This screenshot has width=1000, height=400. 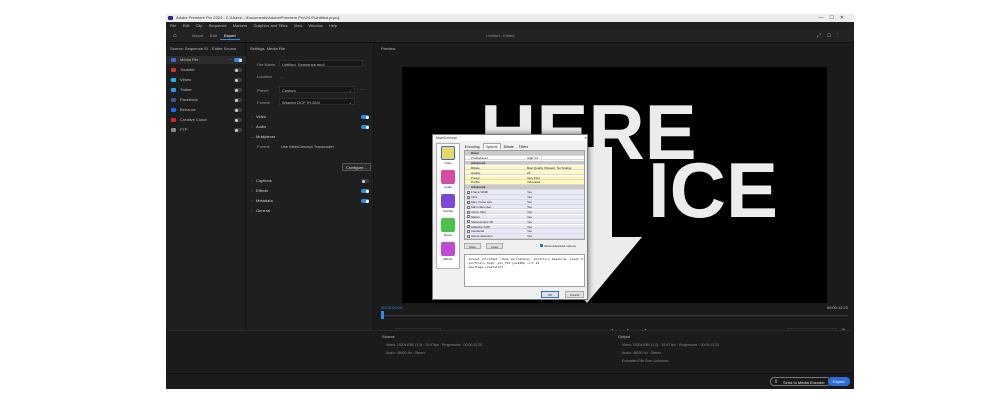 I want to click on section-captions: › Captions, so click(x=311, y=181).